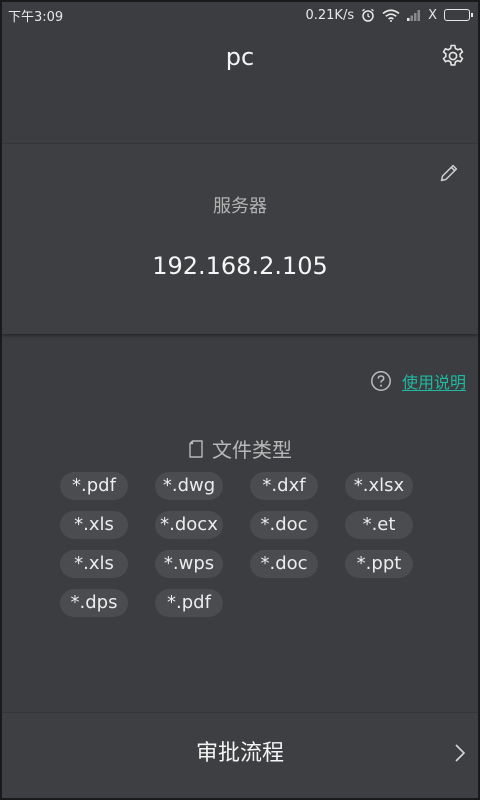 This screenshot has width=480, height=800. I want to click on file-type-chip: *.ppt, so click(379, 564).